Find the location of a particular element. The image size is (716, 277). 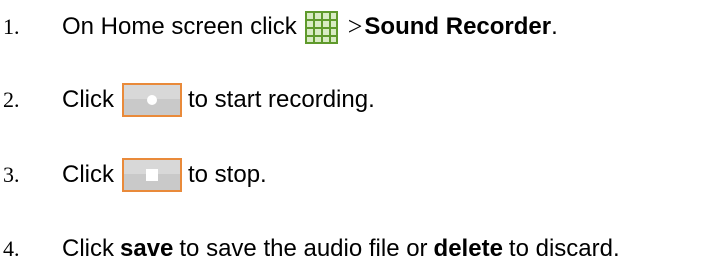

step-text-end: to discard. is located at coordinates (564, 248).